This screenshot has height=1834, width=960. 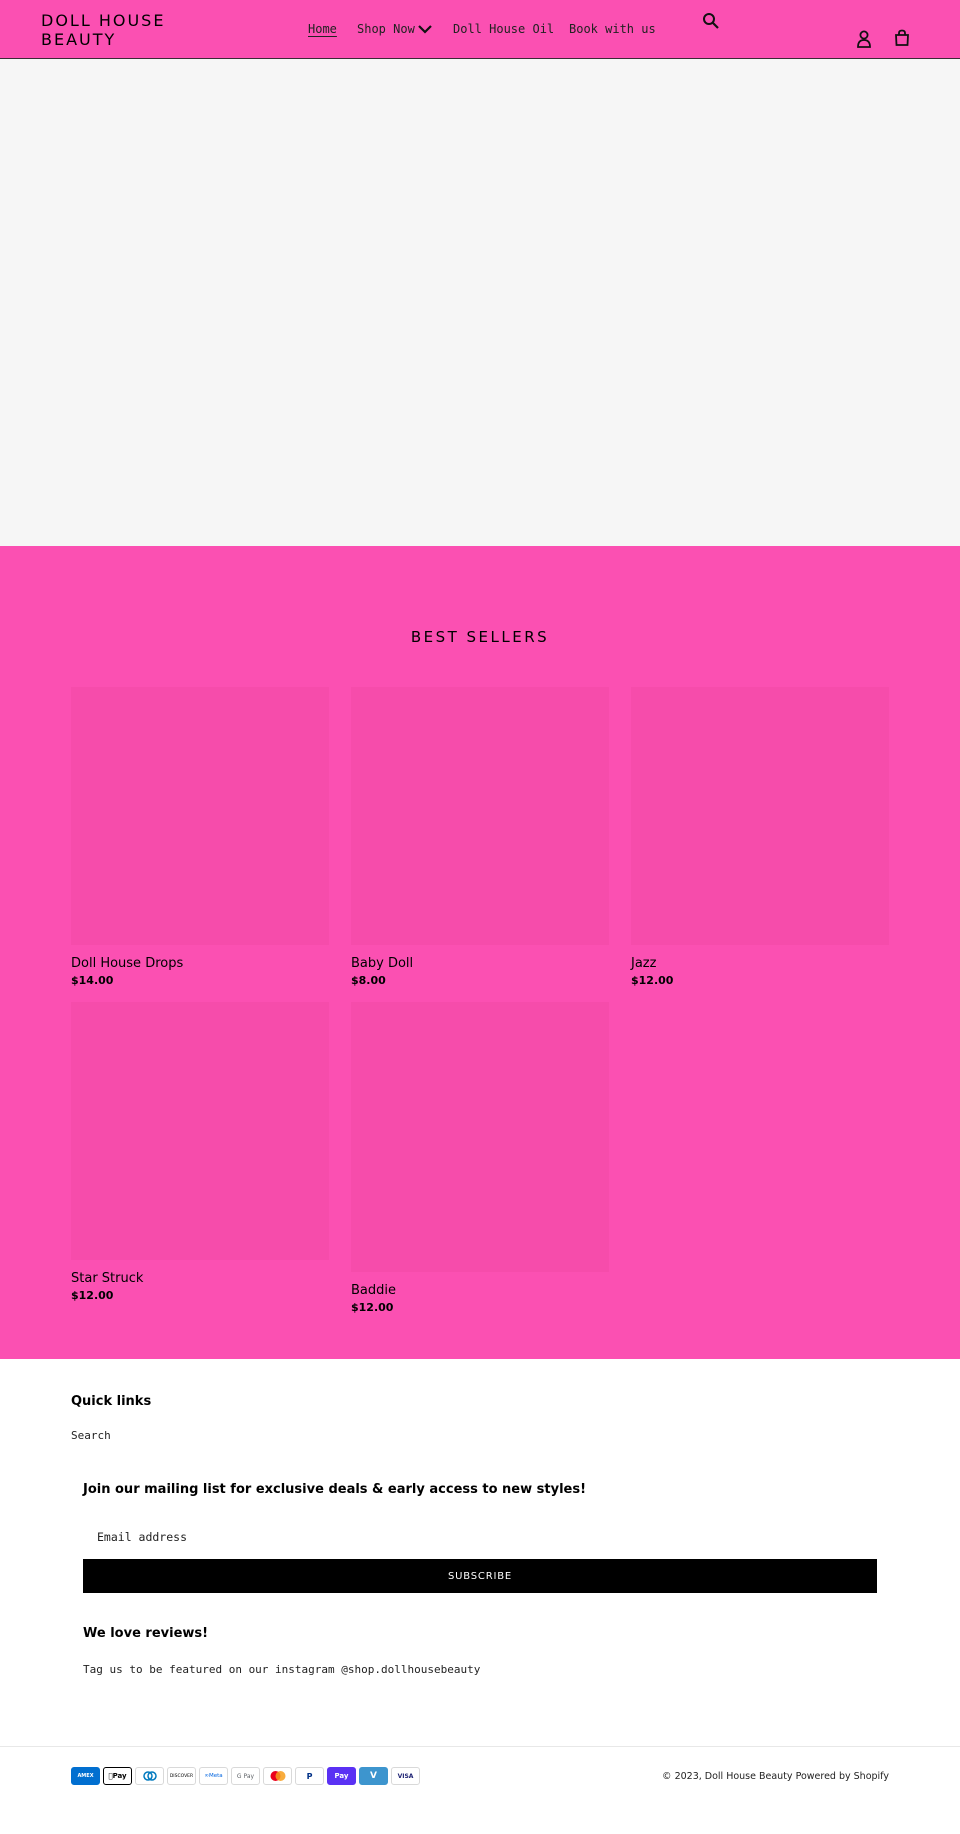 What do you see at coordinates (121, 39) in the screenshot?
I see `logo-line-2: BEAUTY` at bounding box center [121, 39].